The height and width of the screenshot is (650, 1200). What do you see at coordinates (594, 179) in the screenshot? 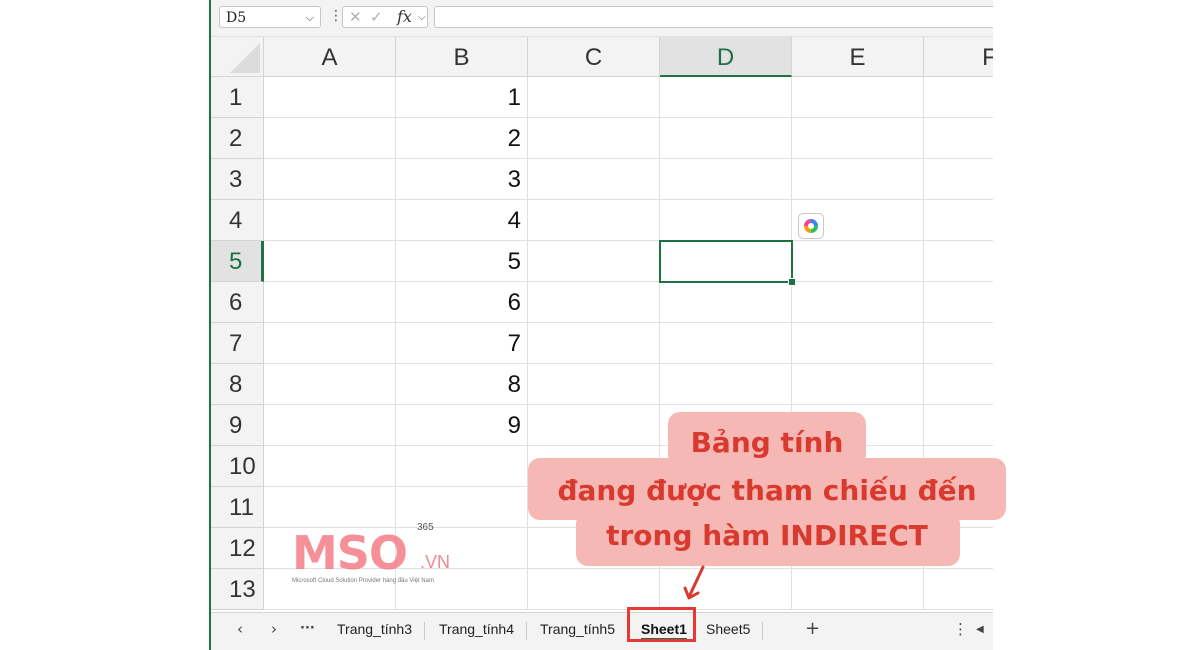
I see `cell-c3` at bounding box center [594, 179].